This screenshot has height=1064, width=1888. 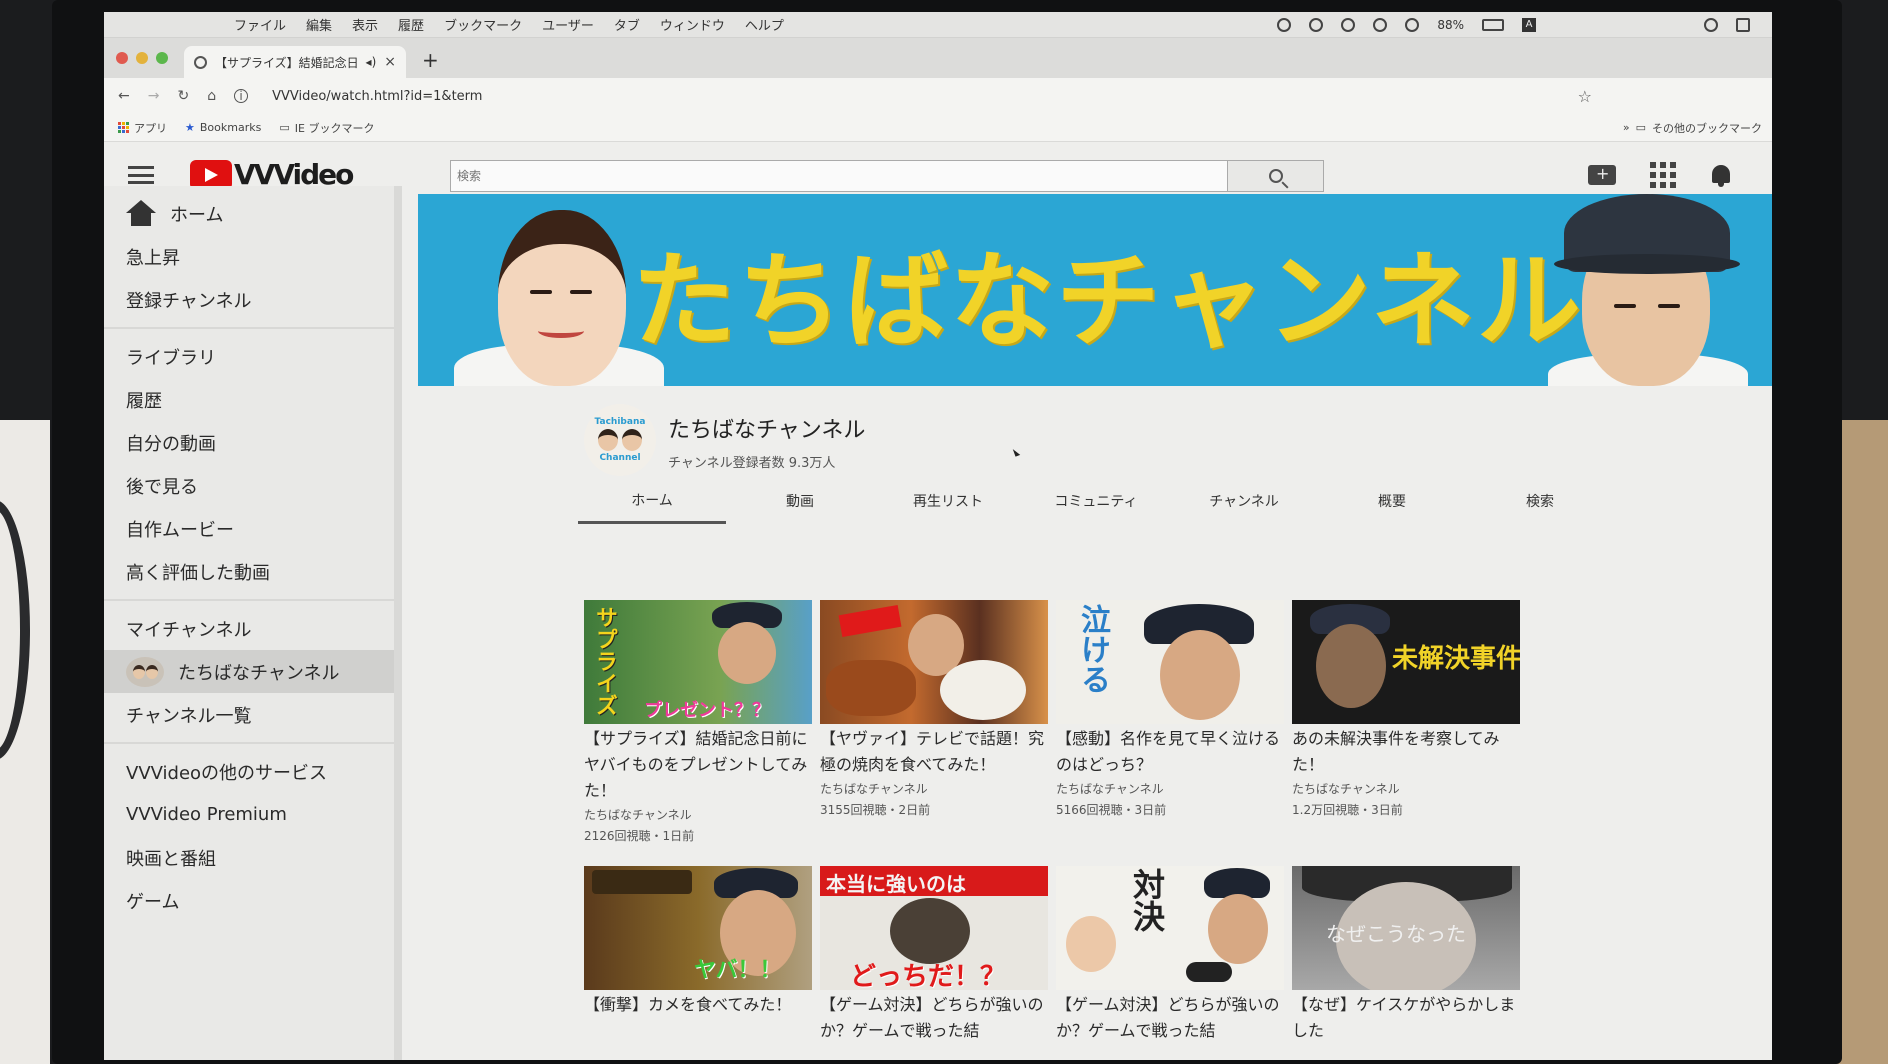 I want to click on menu-tab: タブ, so click(x=627, y=24).